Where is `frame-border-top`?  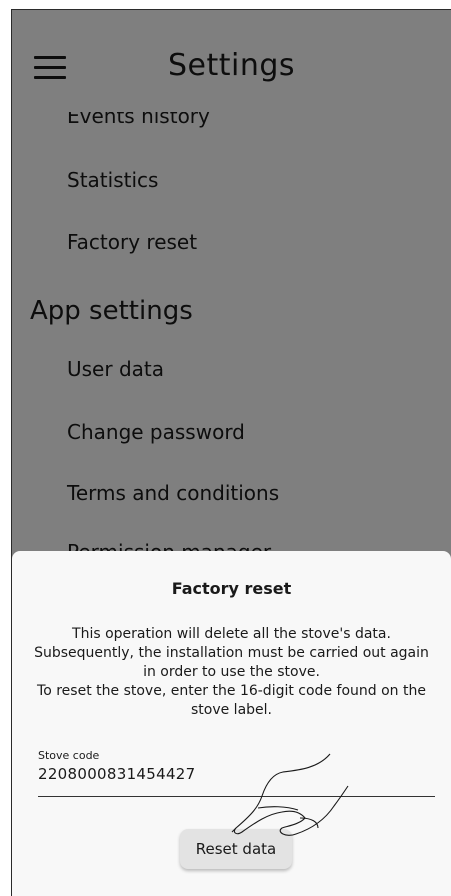 frame-border-top is located at coordinates (231, 9).